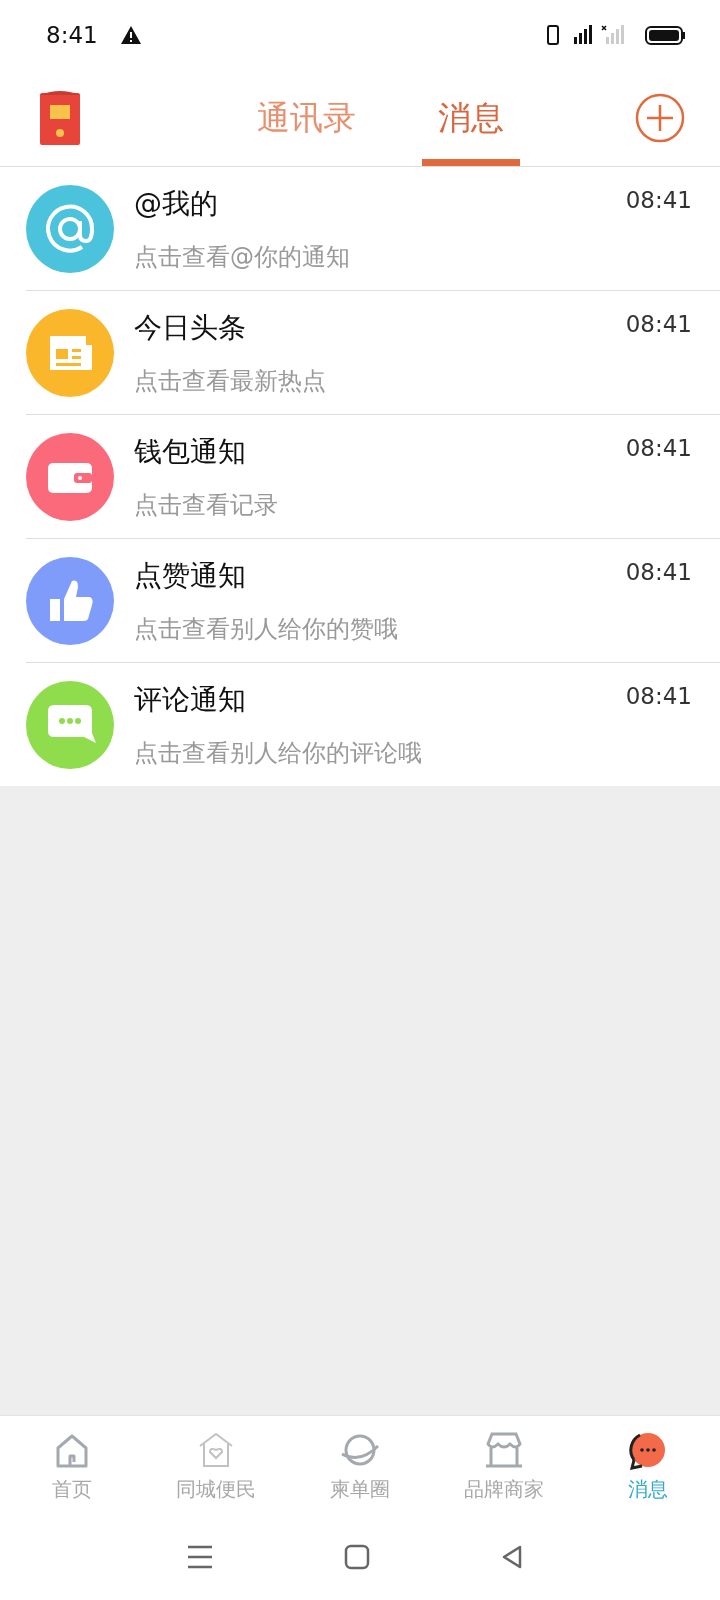 The width and height of the screenshot is (720, 1600). I want to click on message-row: 评论通知 点击查看别人给你的评论哦 08:41, so click(360, 724).